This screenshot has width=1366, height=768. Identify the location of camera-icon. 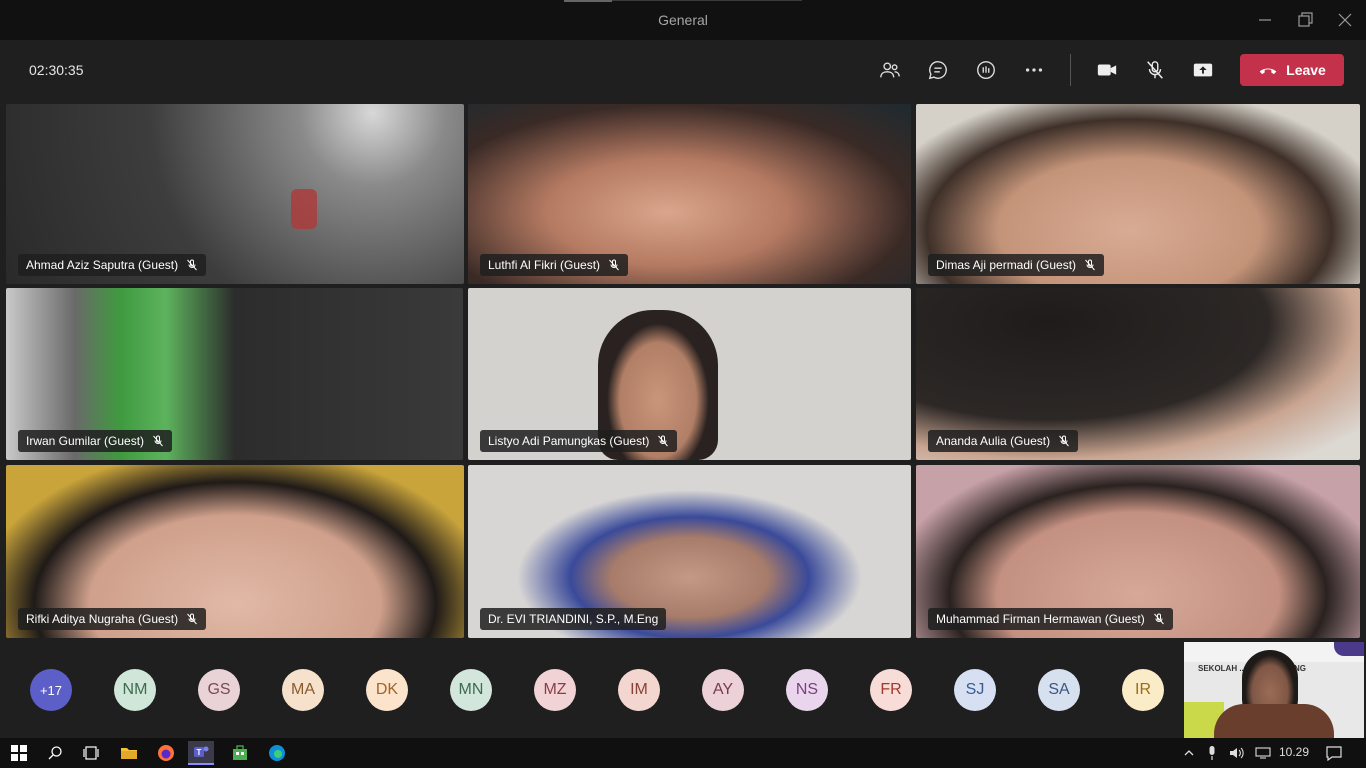
(1107, 70).